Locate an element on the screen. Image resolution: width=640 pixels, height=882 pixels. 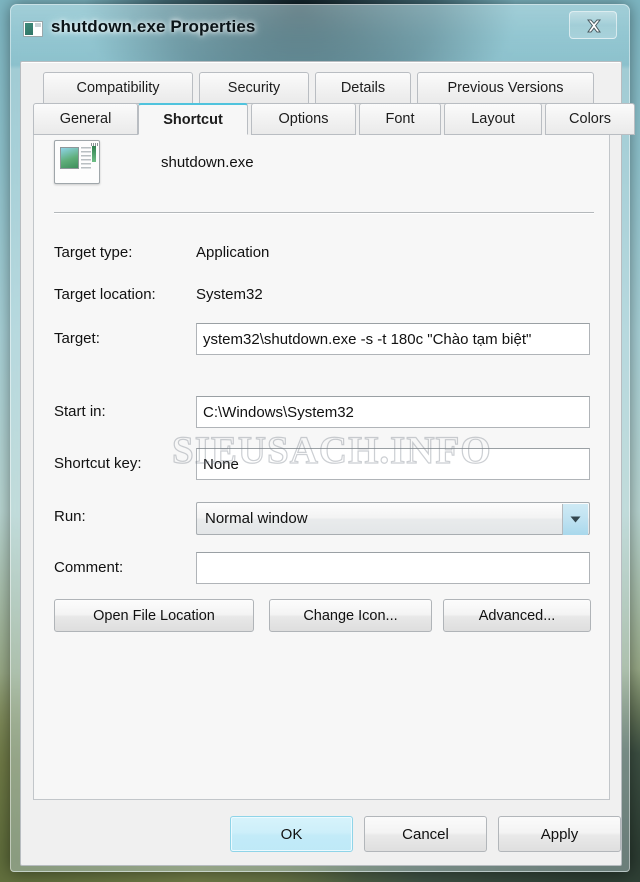
tab-label: General is located at coordinates (85, 119).